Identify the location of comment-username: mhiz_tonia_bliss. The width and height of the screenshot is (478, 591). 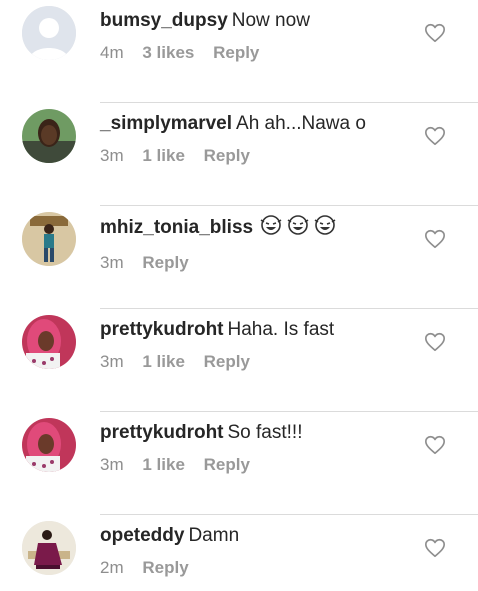
(176, 227).